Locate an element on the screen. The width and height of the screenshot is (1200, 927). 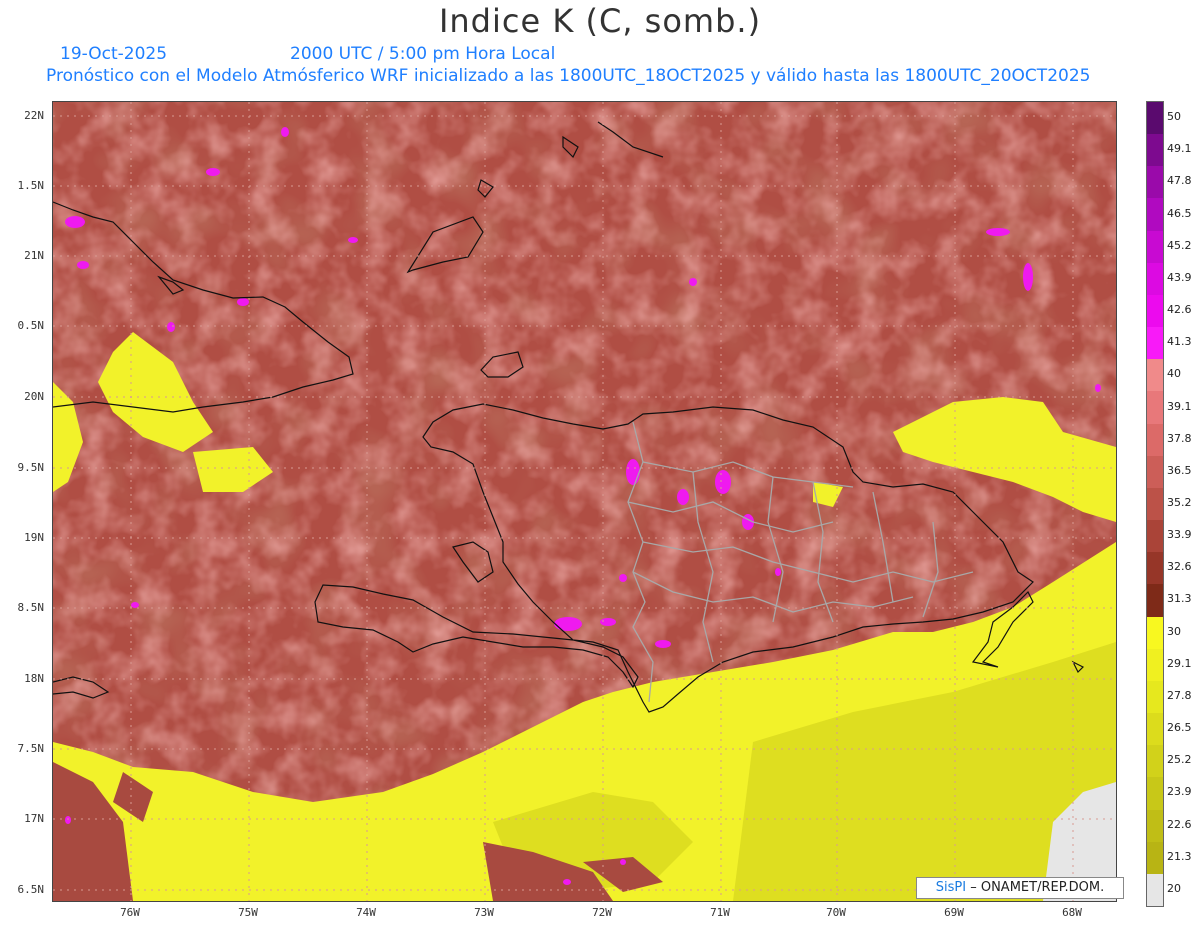
credit-brand: SisPI is located at coordinates (951, 887).